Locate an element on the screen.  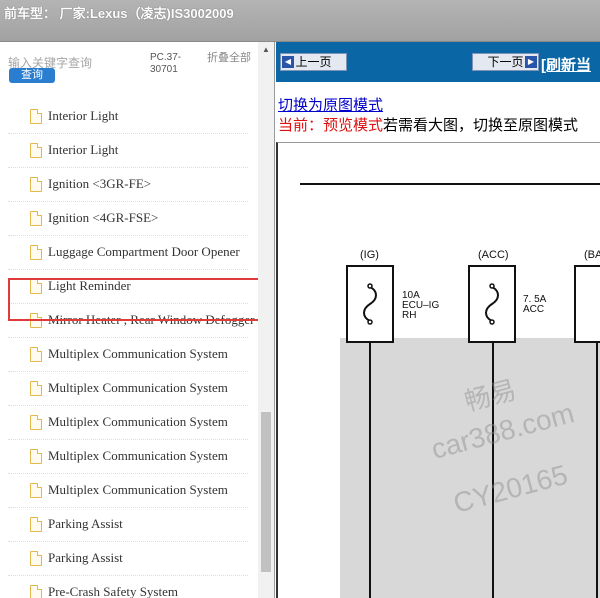
tree-item-multiplex-2: Multiplex Communication System is located at coordinates (129, 389).